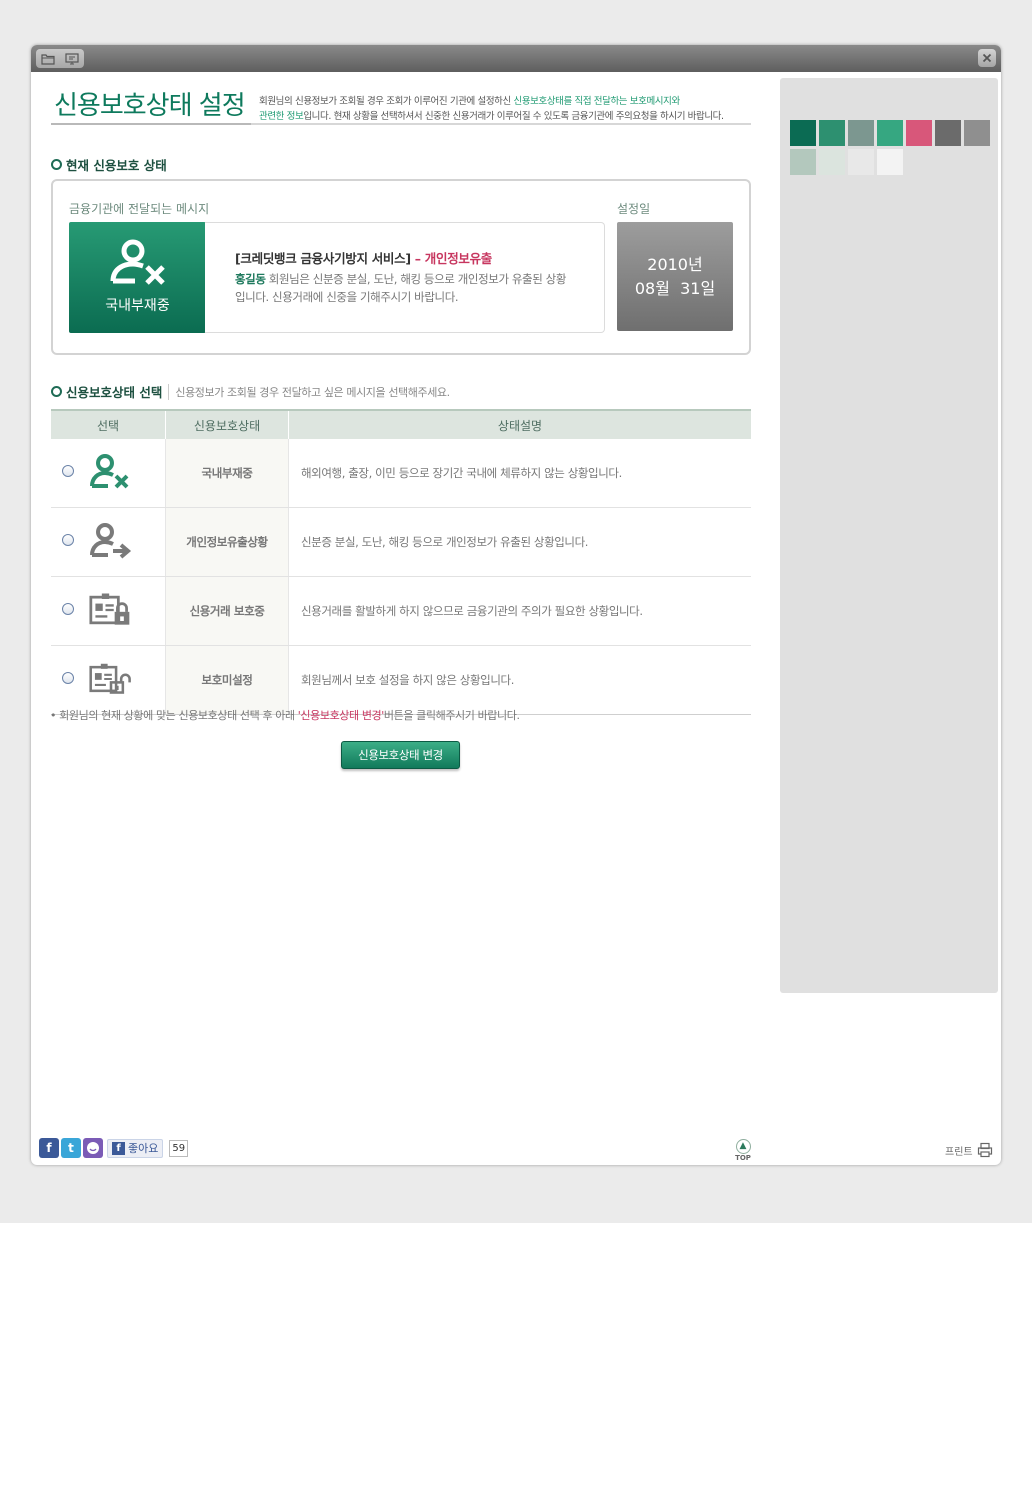 The height and width of the screenshot is (1500, 1032). I want to click on selection-heading-text: 신용보호상태 선택, so click(114, 392).